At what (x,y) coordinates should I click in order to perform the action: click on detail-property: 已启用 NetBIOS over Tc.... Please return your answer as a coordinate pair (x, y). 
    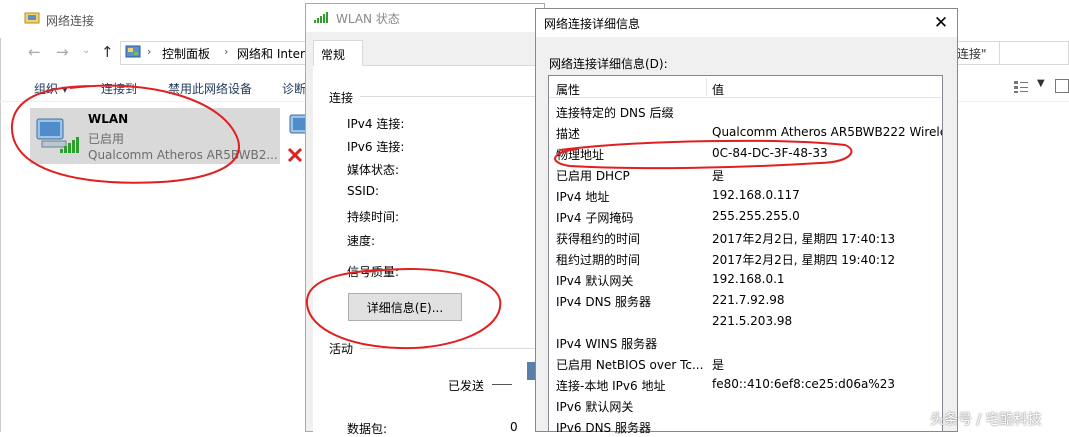
    Looking at the image, I should click on (631, 364).